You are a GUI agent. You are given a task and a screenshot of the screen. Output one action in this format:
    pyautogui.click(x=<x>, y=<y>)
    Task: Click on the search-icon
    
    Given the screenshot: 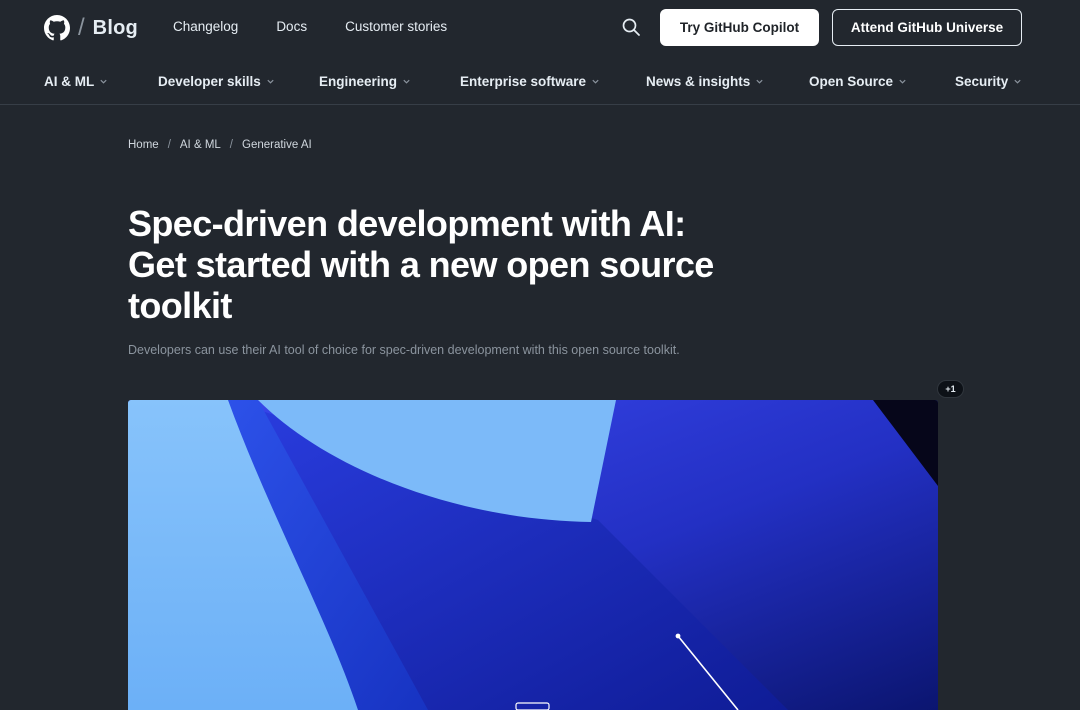 What is the action you would take?
    pyautogui.click(x=631, y=27)
    